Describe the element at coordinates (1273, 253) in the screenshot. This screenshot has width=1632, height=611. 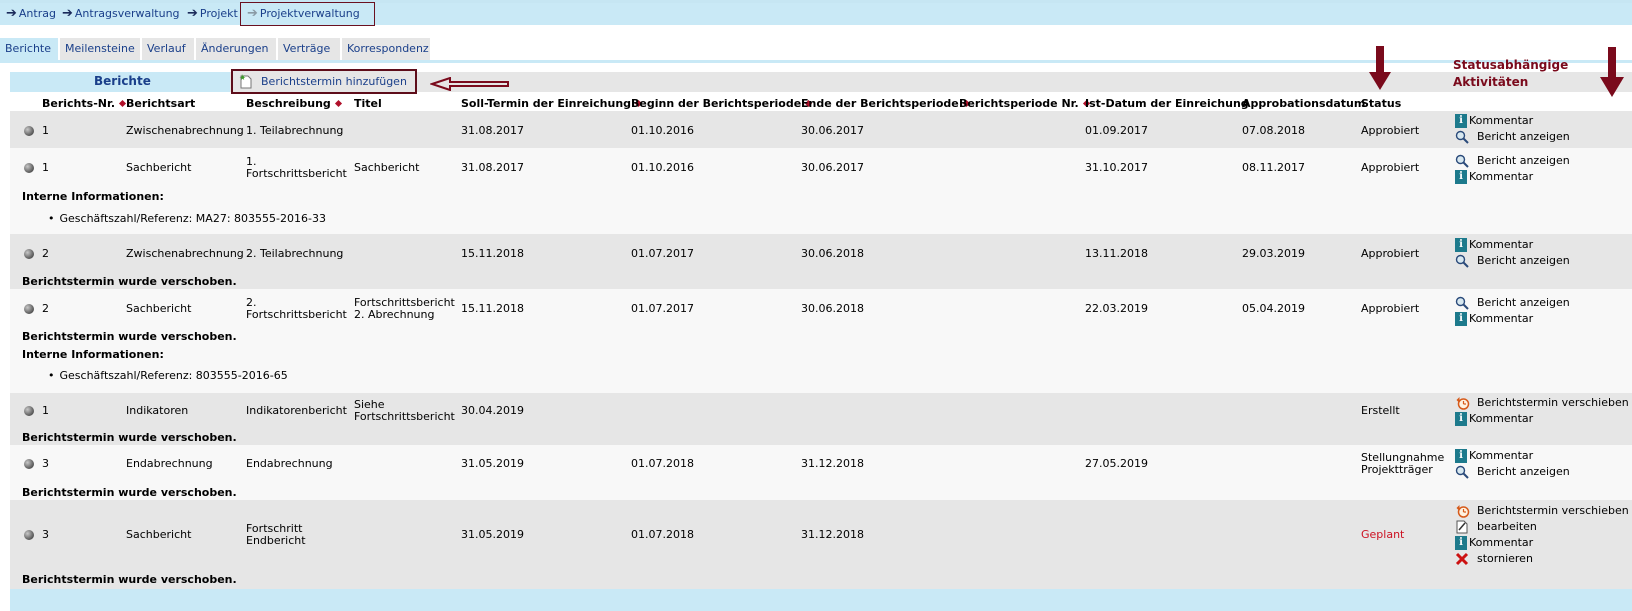
I see `cell-approbation: 29.03.2019` at that location.